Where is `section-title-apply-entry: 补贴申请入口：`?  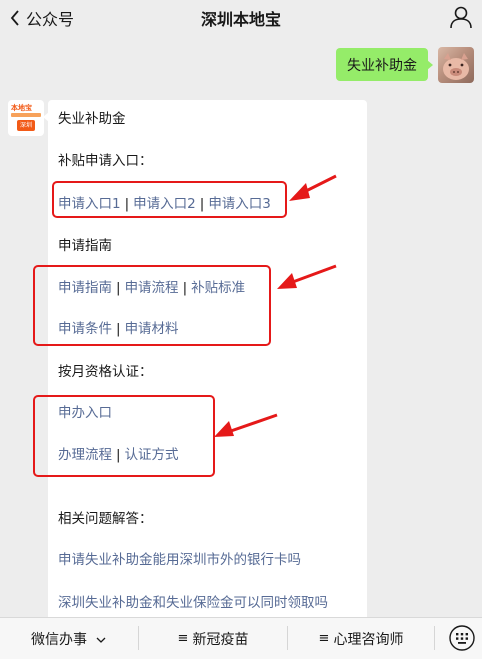 section-title-apply-entry: 补贴申请入口： is located at coordinates (105, 161).